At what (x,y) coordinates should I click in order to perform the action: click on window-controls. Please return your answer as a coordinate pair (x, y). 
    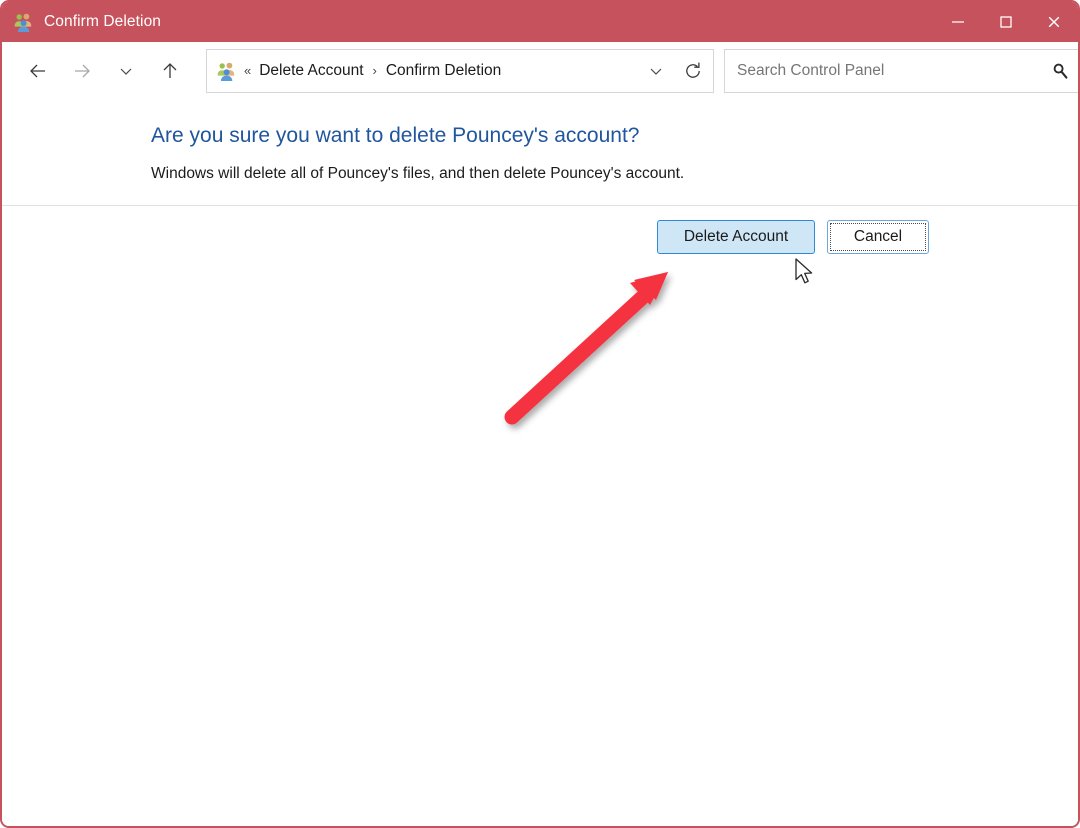
    Looking at the image, I should click on (1006, 22).